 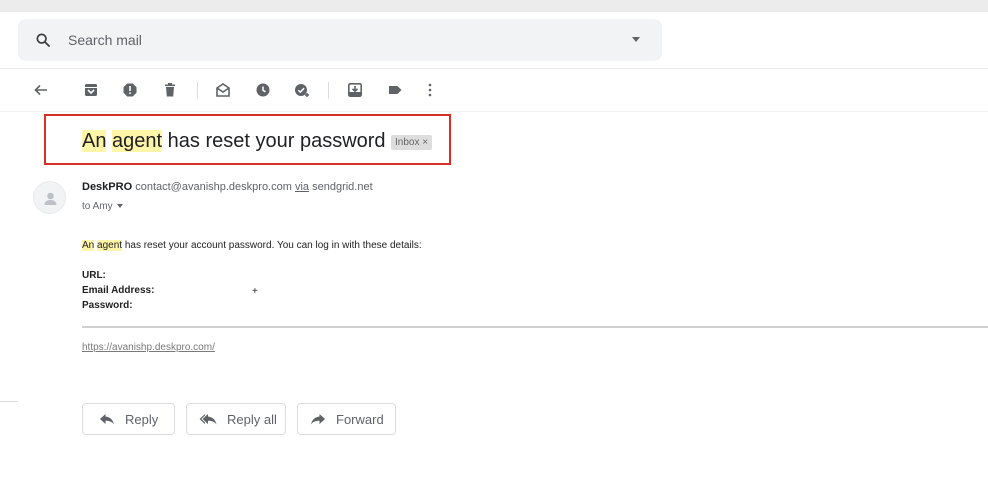 I want to click on search-bar: Search mail, so click(x=340, y=40).